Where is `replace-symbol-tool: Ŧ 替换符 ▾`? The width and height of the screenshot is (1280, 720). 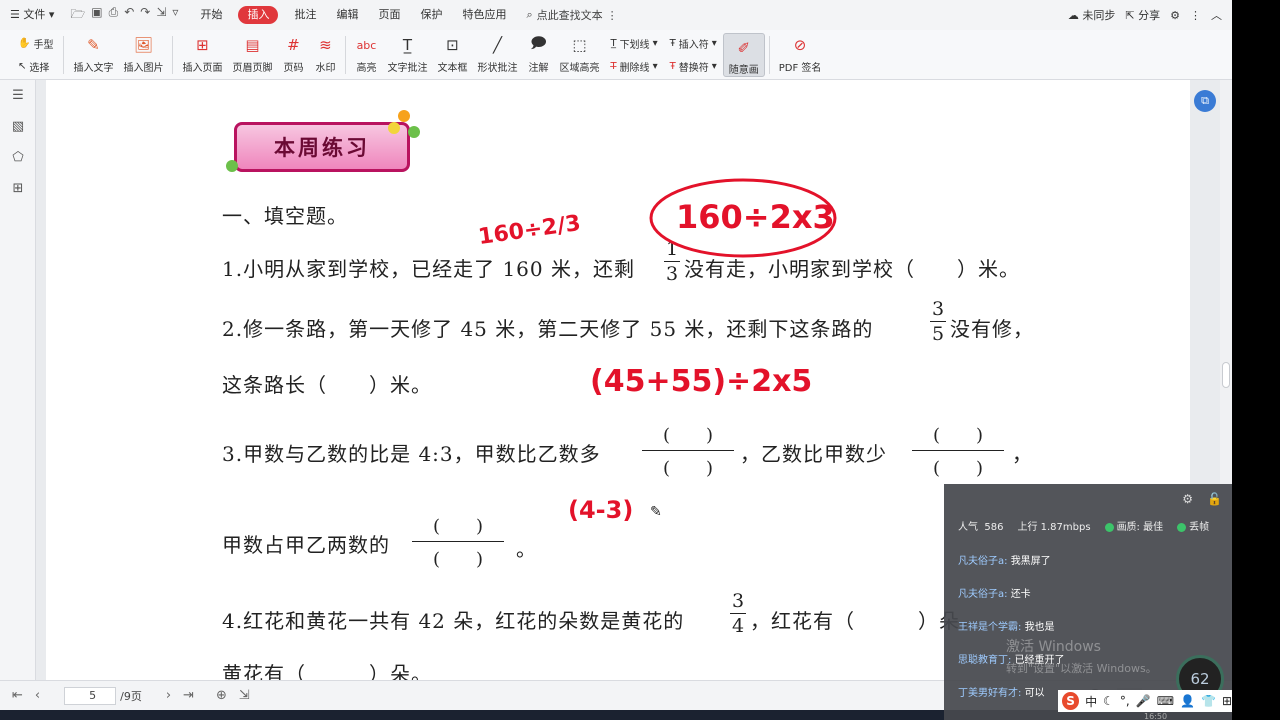
replace-symbol-tool: Ŧ 替换符 ▾ is located at coordinates (693, 66).